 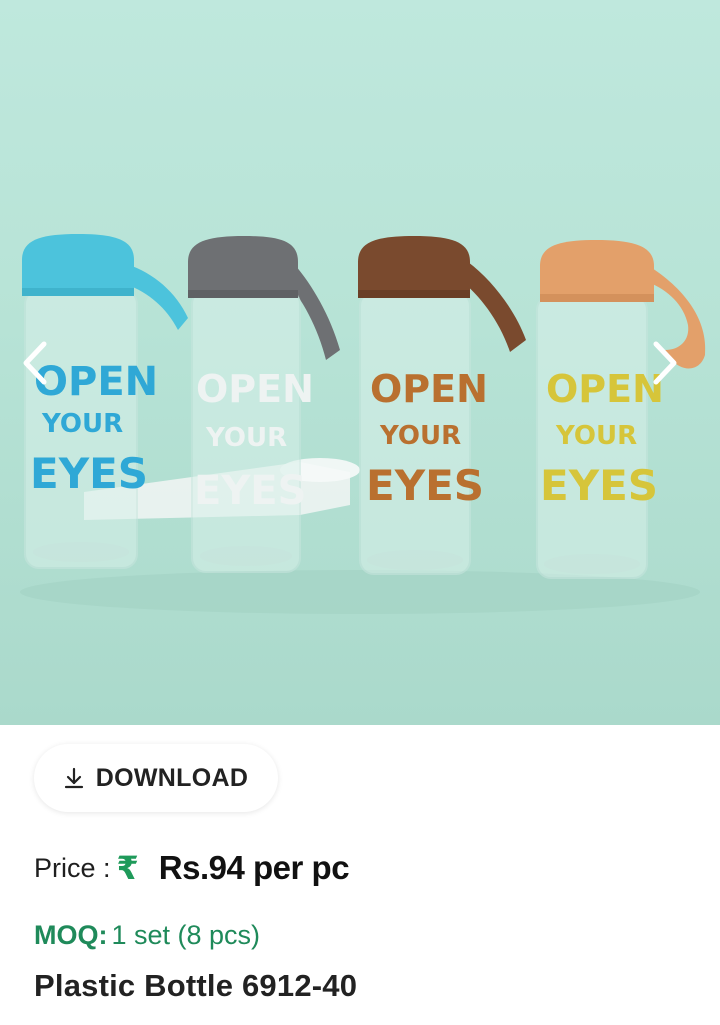 What do you see at coordinates (71, 934) in the screenshot?
I see `moq-label: MOQ:` at bounding box center [71, 934].